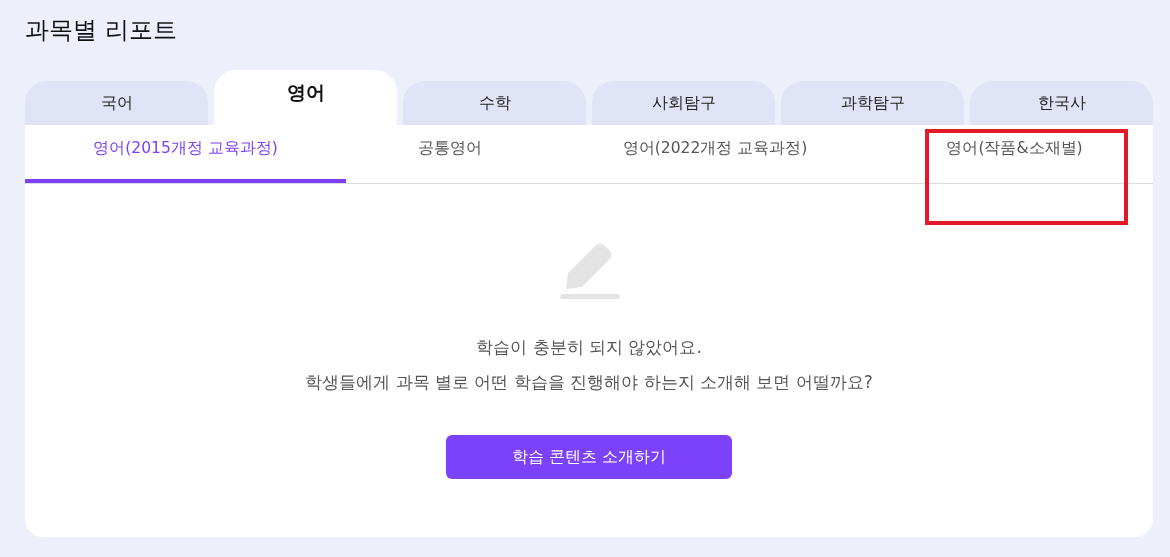 The height and width of the screenshot is (557, 1170). What do you see at coordinates (589, 382) in the screenshot?
I see `empty-message: 학생들에게 과목 별로 어떤 학습을 진행해야 하는지 소개해 보면 어떨까요?` at bounding box center [589, 382].